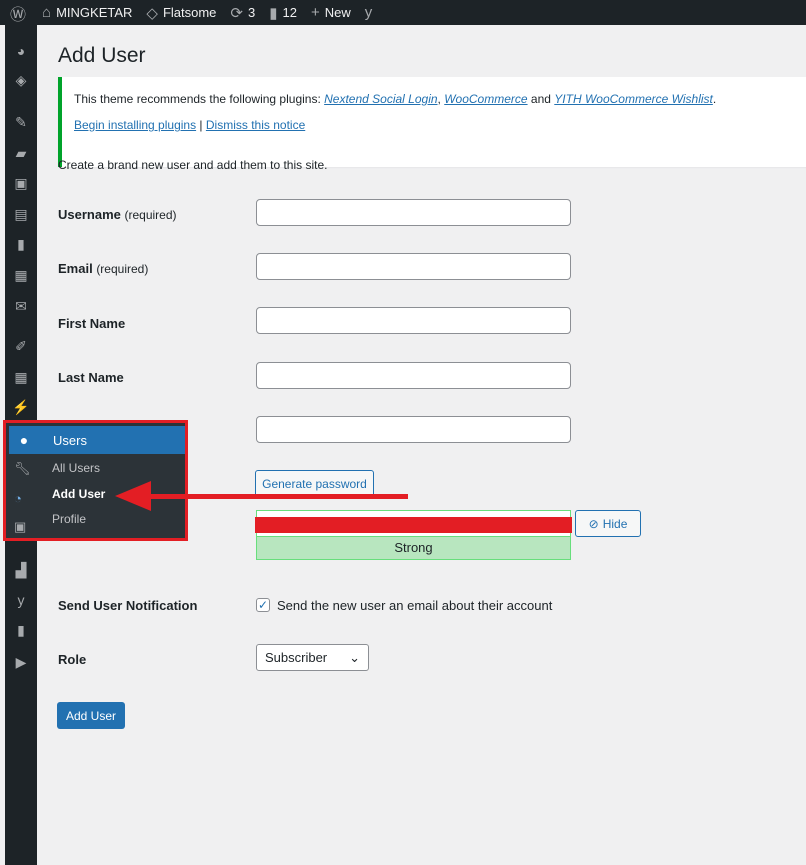  I want to click on settings-icon: ▣, so click(20, 527).